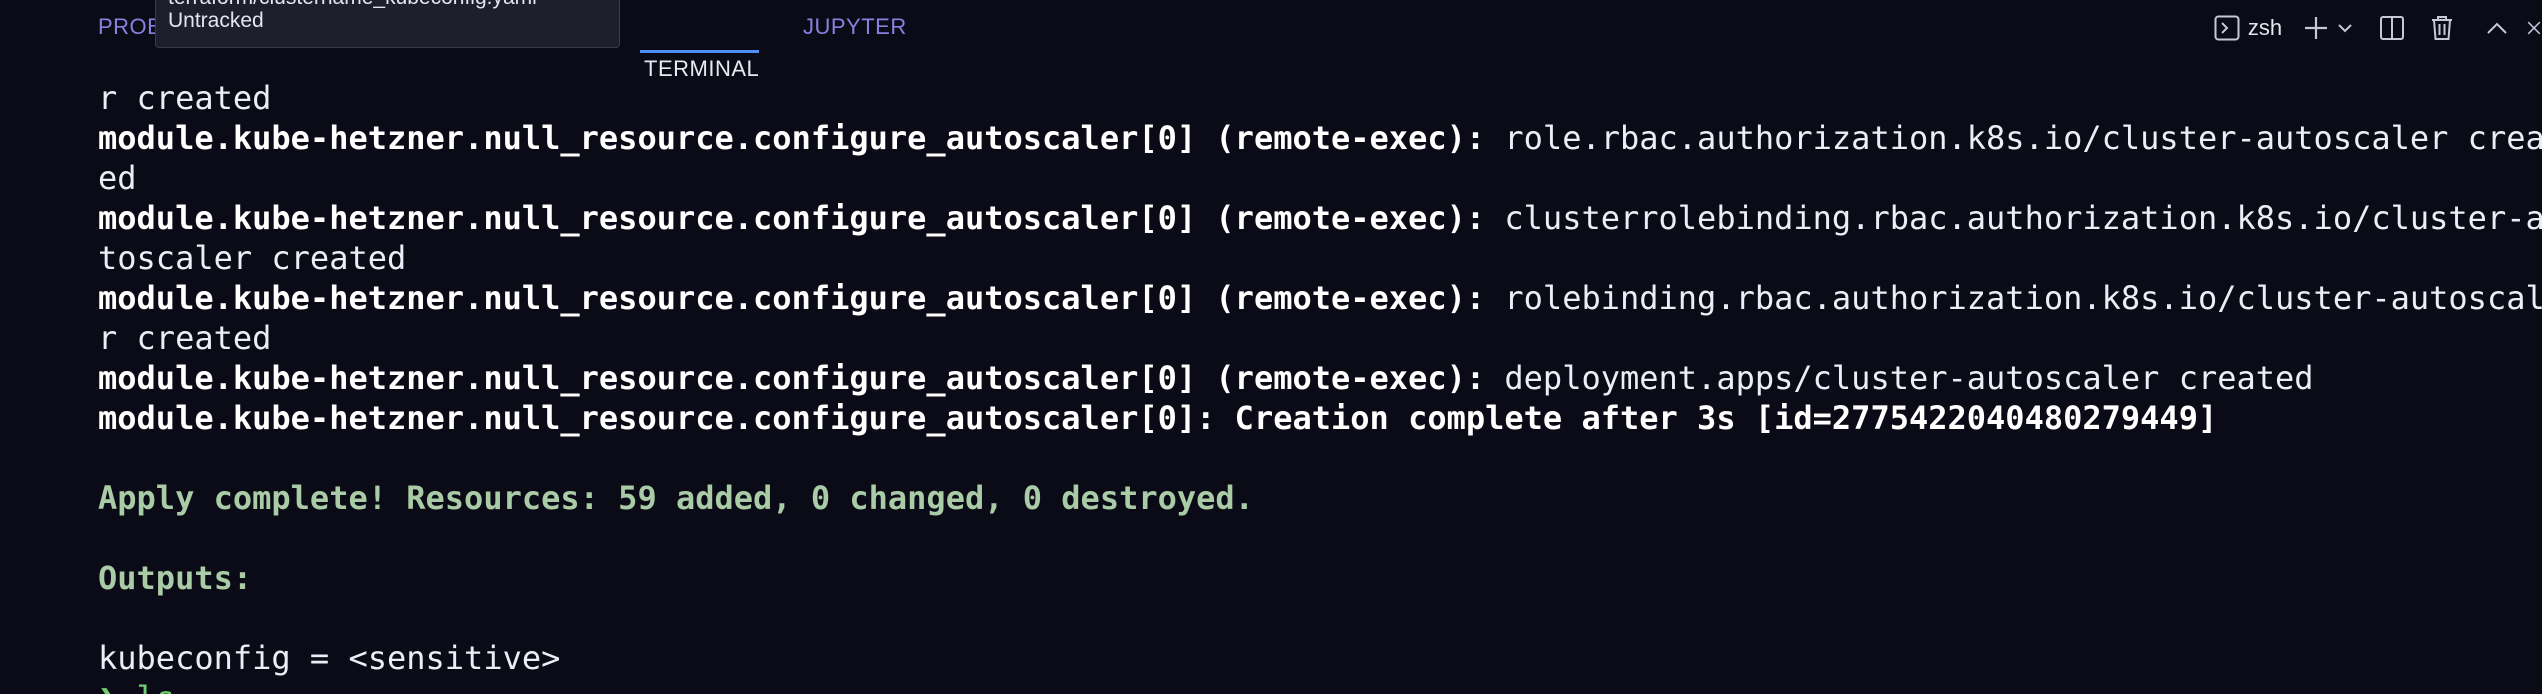 The image size is (2542, 694). I want to click on tab-jupyter: JUPYTER, so click(855, 27).